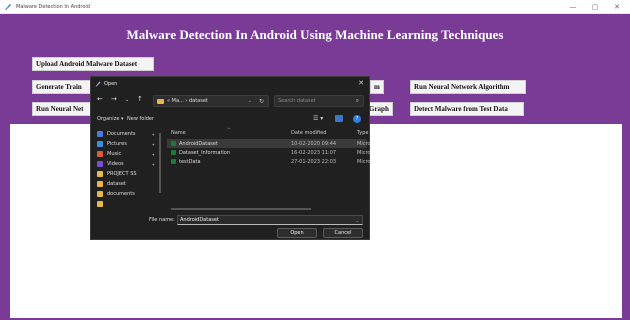 The image size is (630, 320). Describe the element at coordinates (230, 120) in the screenshot. I see `dialog-toolbar: Organize ▾ New folder ☰ ▾ ?` at that location.